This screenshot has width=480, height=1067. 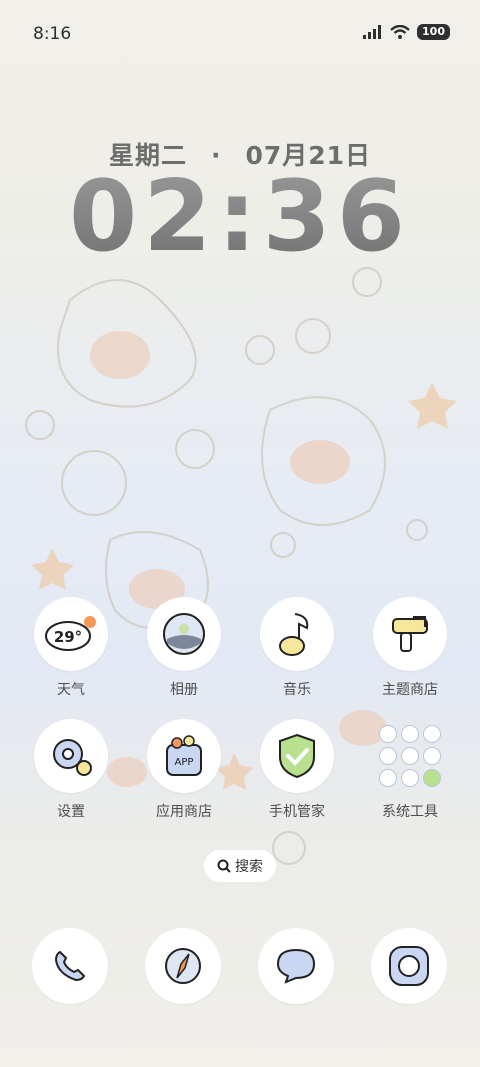 I want to click on app-folder-system-tools: 系统工具, so click(x=410, y=770).